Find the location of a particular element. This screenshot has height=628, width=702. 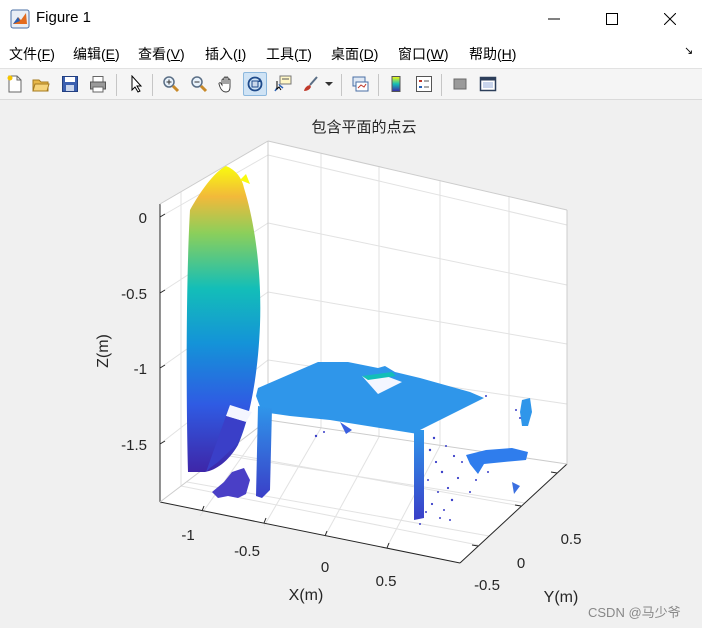

minimize-icon is located at coordinates (554, 19).